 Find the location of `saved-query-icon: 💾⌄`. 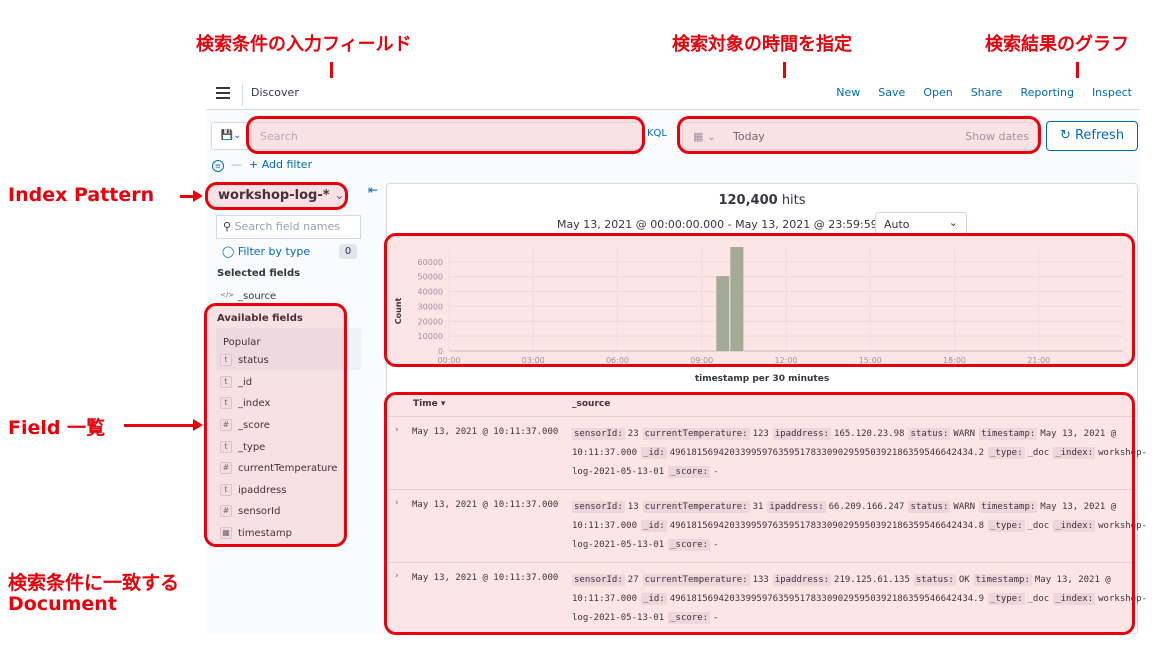

saved-query-icon: 💾⌄ is located at coordinates (231, 135).